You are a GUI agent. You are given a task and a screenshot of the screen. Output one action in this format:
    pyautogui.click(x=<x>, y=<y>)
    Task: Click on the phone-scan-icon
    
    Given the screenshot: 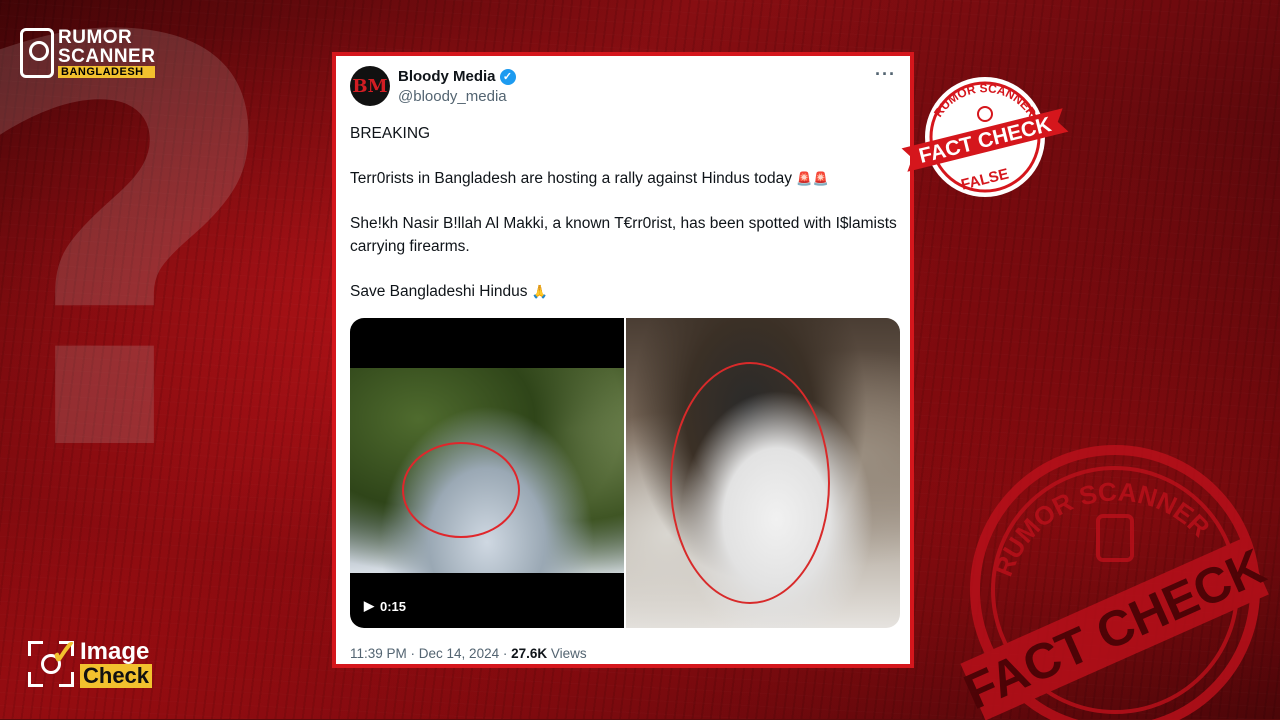 What is the action you would take?
    pyautogui.click(x=37, y=53)
    